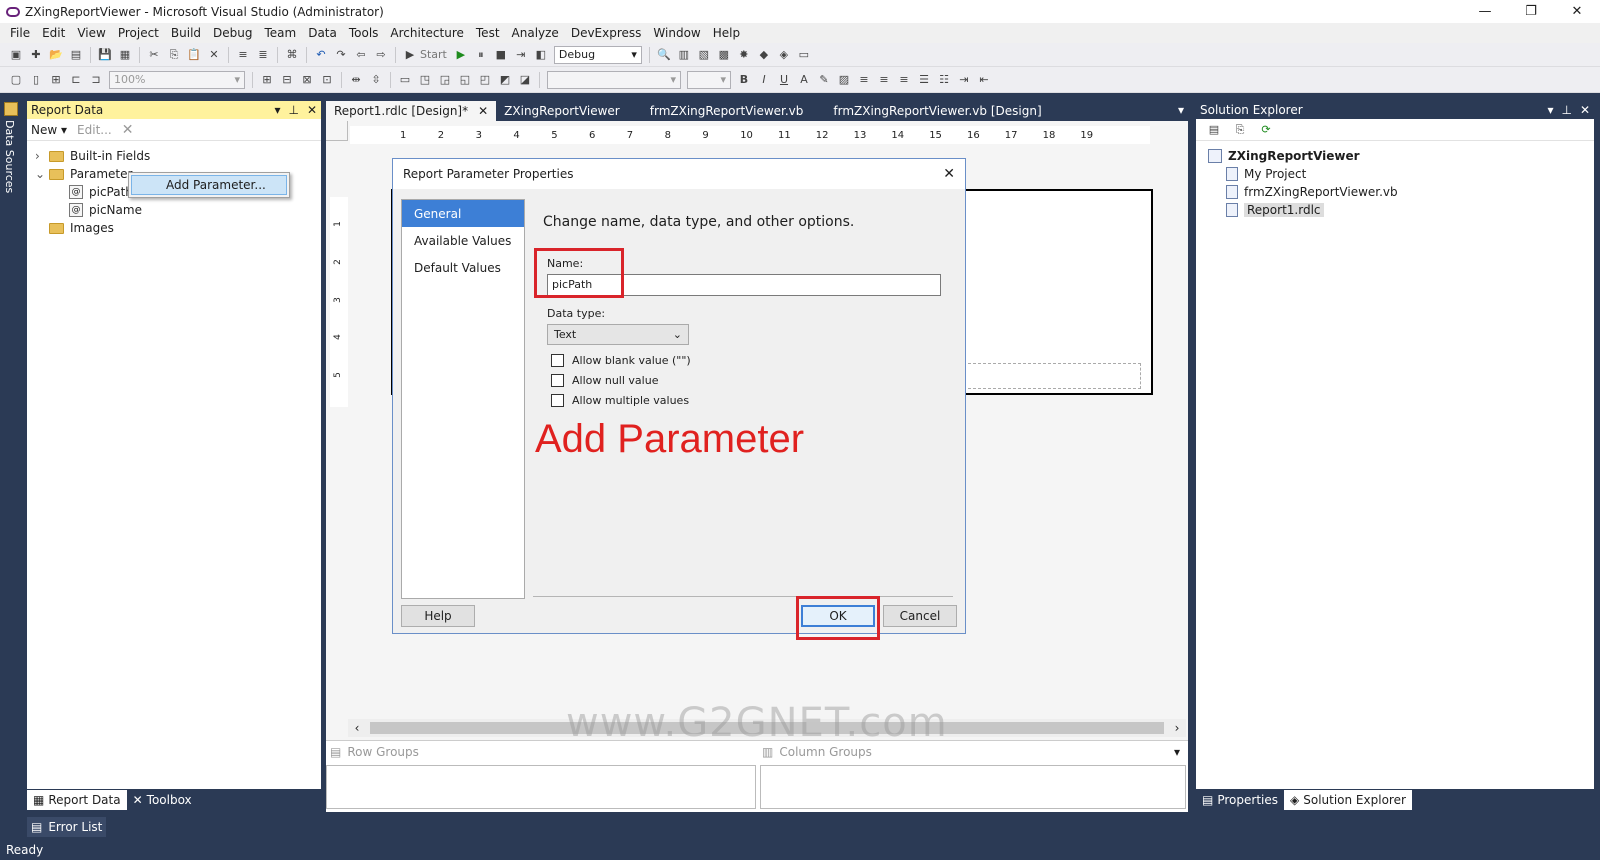 This screenshot has width=1600, height=860. I want to click on ok-button: OK, so click(838, 616).